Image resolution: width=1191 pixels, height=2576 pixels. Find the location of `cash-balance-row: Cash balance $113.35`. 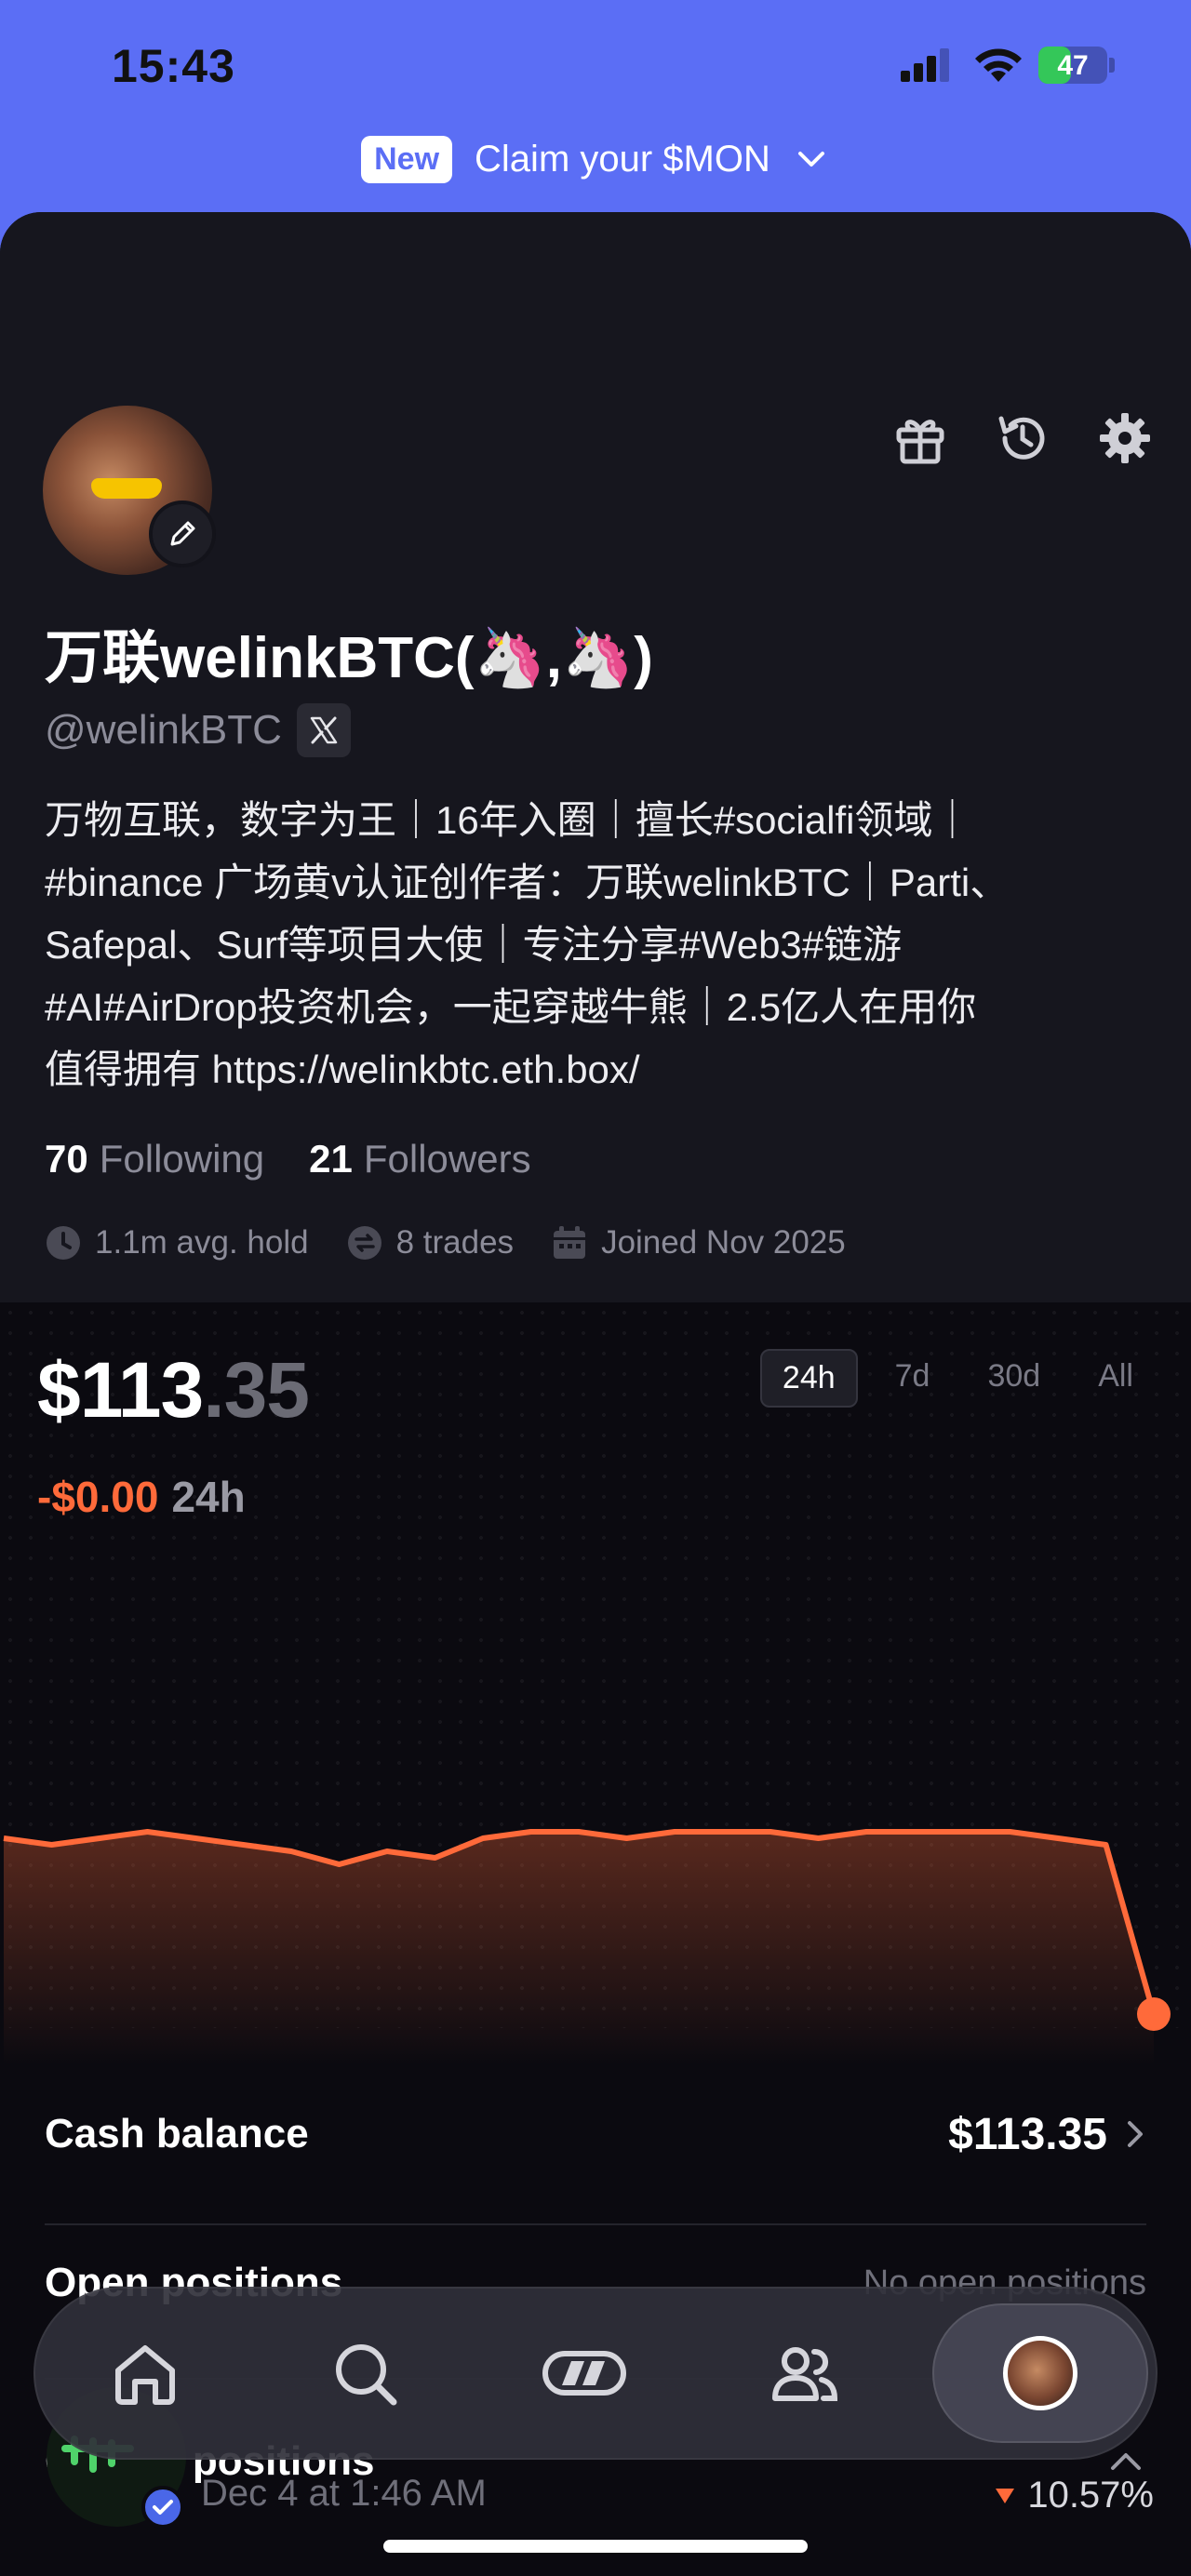

cash-balance-row: Cash balance $113.35 is located at coordinates (595, 2134).